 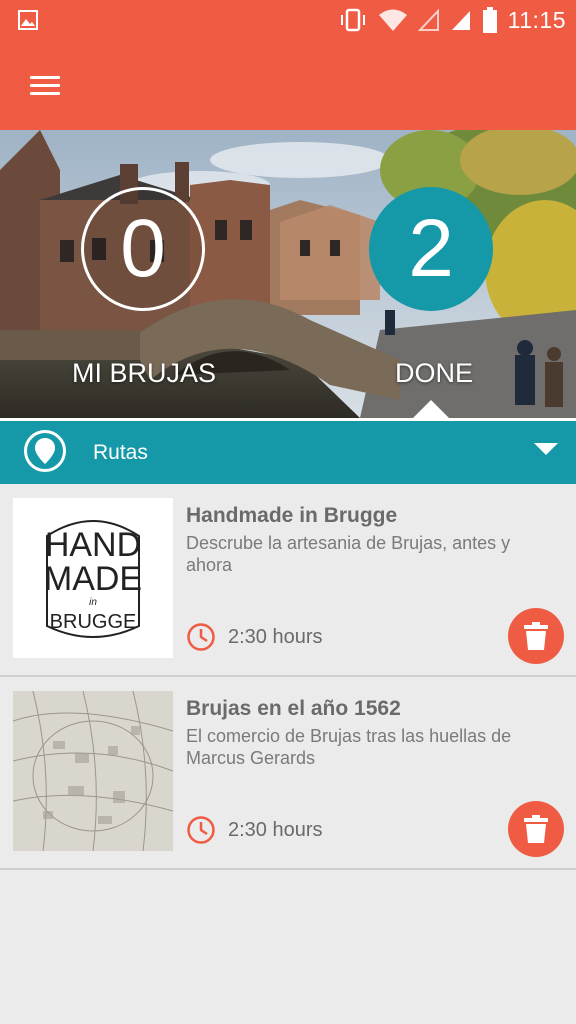 I want to click on status-icons: 11:15, so click(x=452, y=20).